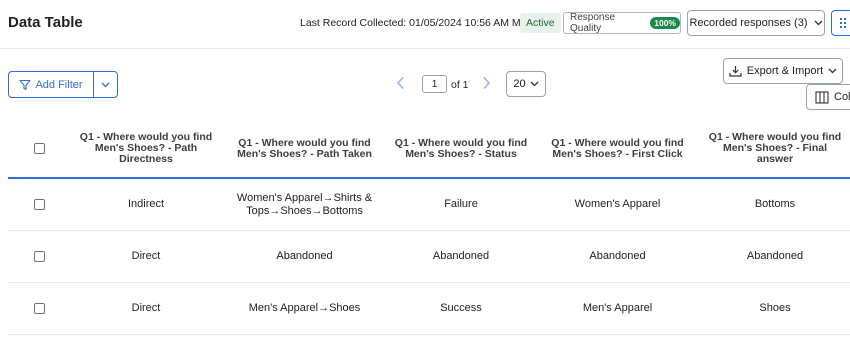  What do you see at coordinates (400, 83) in the screenshot?
I see `previous-page-icon` at bounding box center [400, 83].